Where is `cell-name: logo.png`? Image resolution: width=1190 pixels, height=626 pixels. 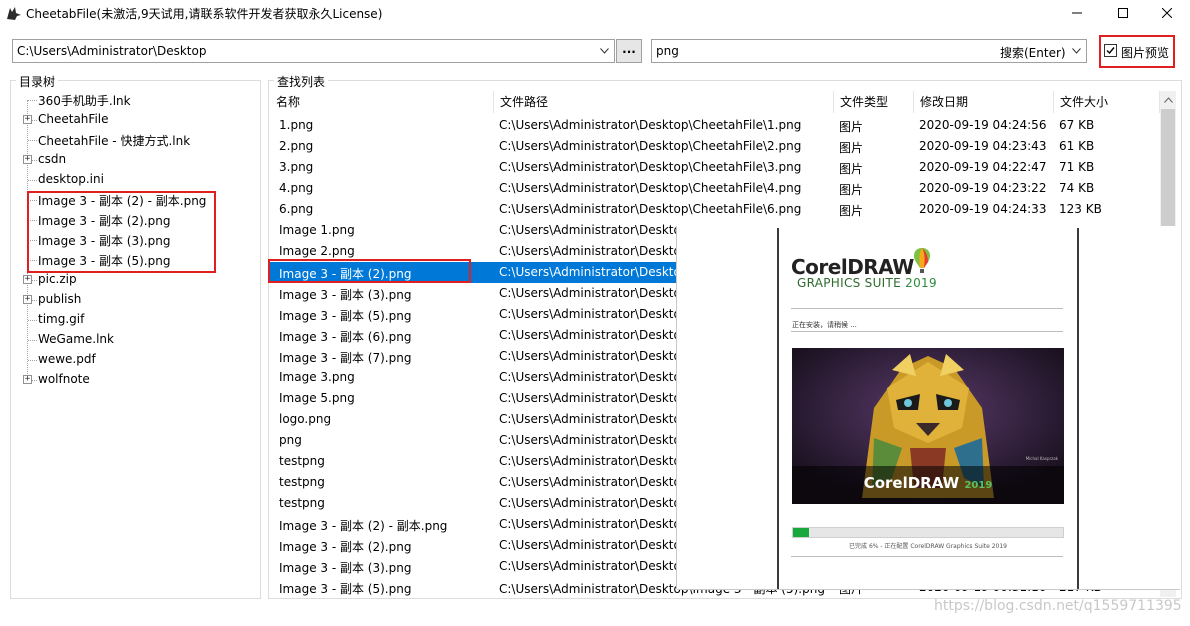 cell-name: logo.png is located at coordinates (305, 419).